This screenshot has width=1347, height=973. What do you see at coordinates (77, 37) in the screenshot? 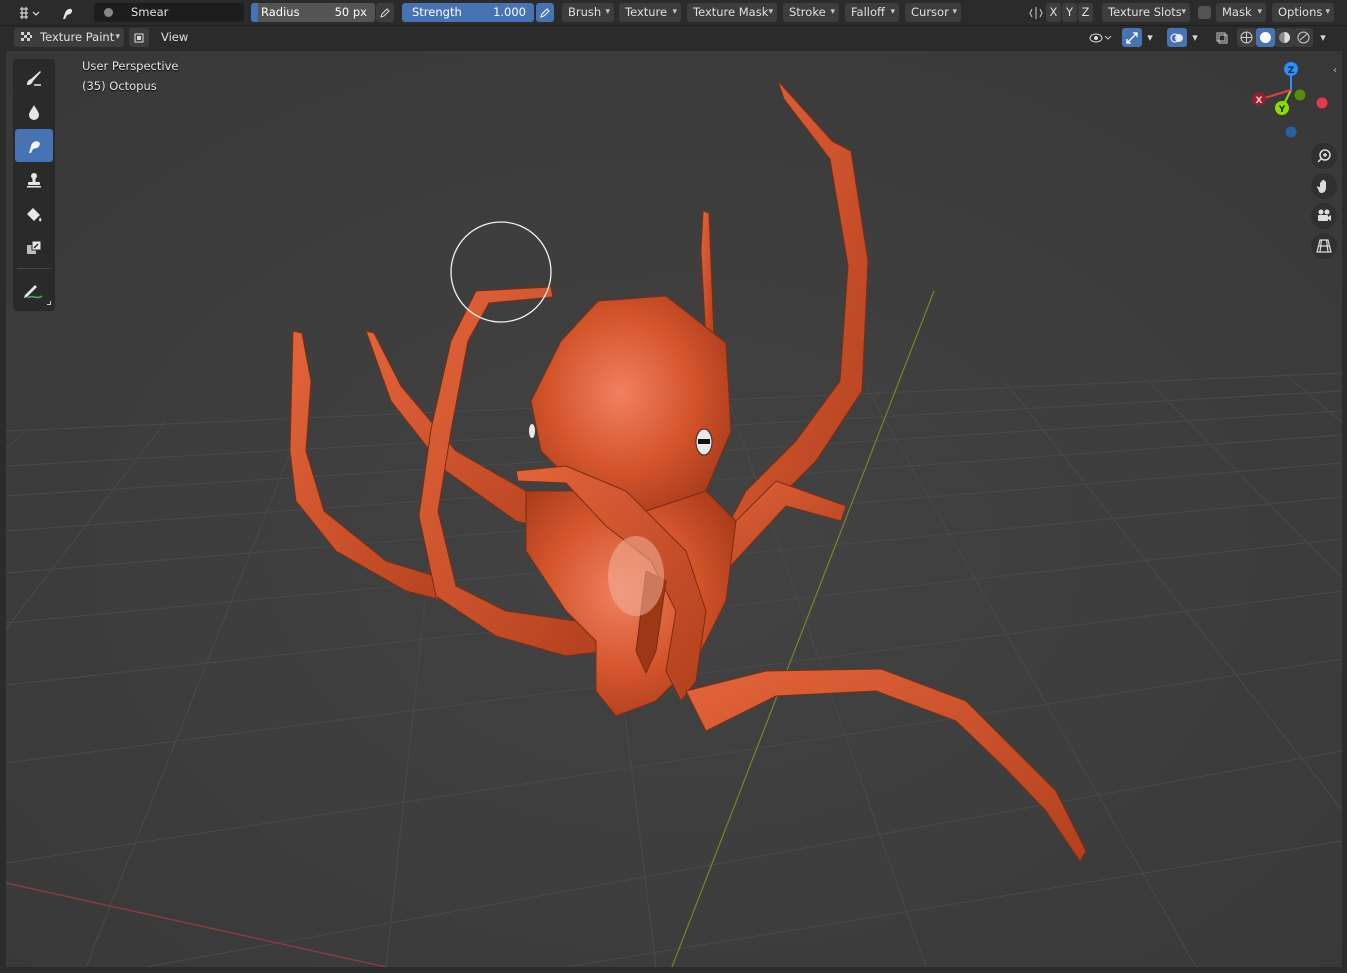
I see `mode-label: Texture Paint` at bounding box center [77, 37].